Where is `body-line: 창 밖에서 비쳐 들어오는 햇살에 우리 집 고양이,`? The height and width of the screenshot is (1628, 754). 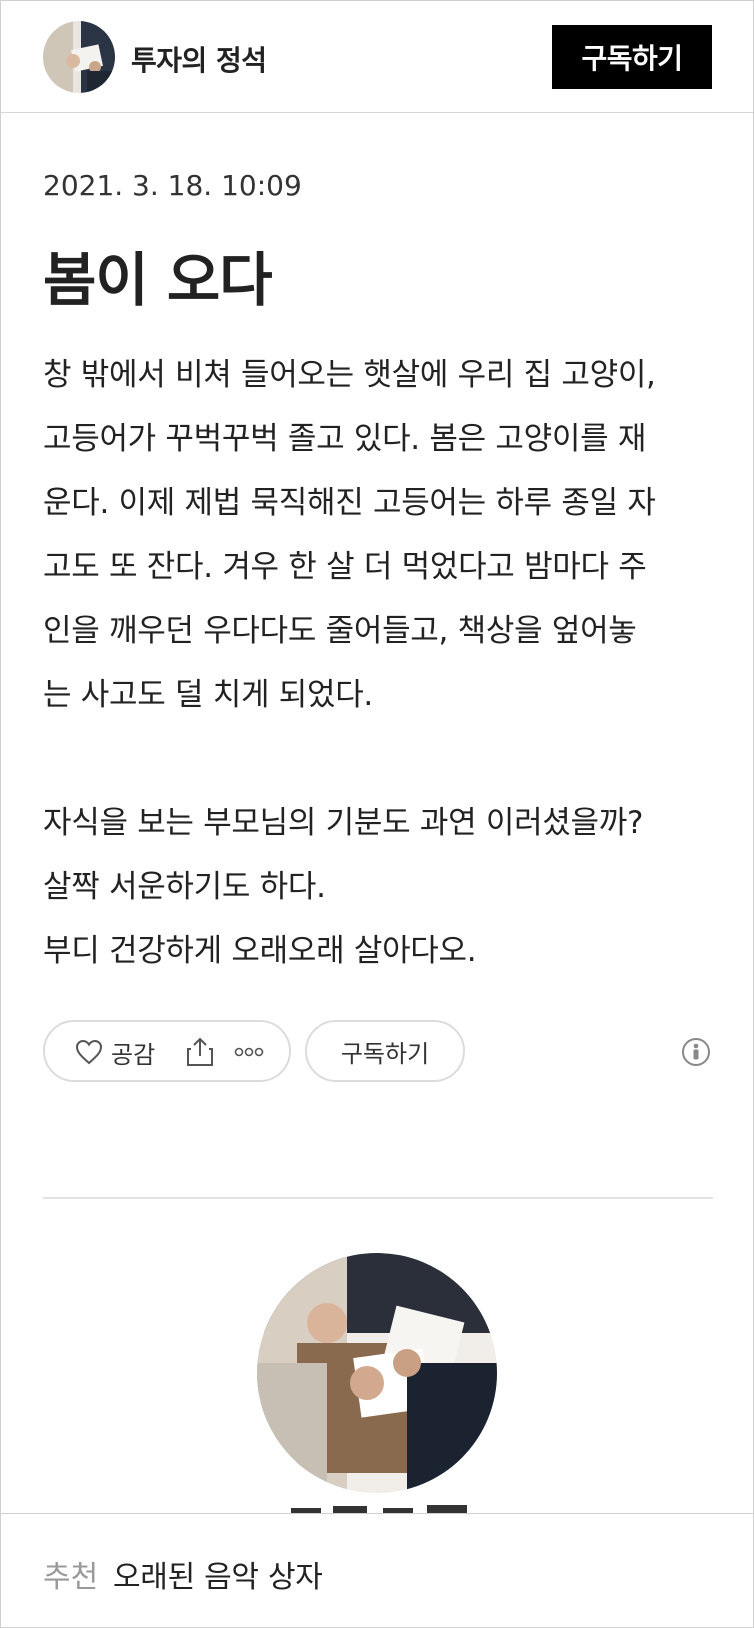
body-line: 창 밖에서 비쳐 들어오는 햇살에 우리 집 고양이, is located at coordinates (349, 375).